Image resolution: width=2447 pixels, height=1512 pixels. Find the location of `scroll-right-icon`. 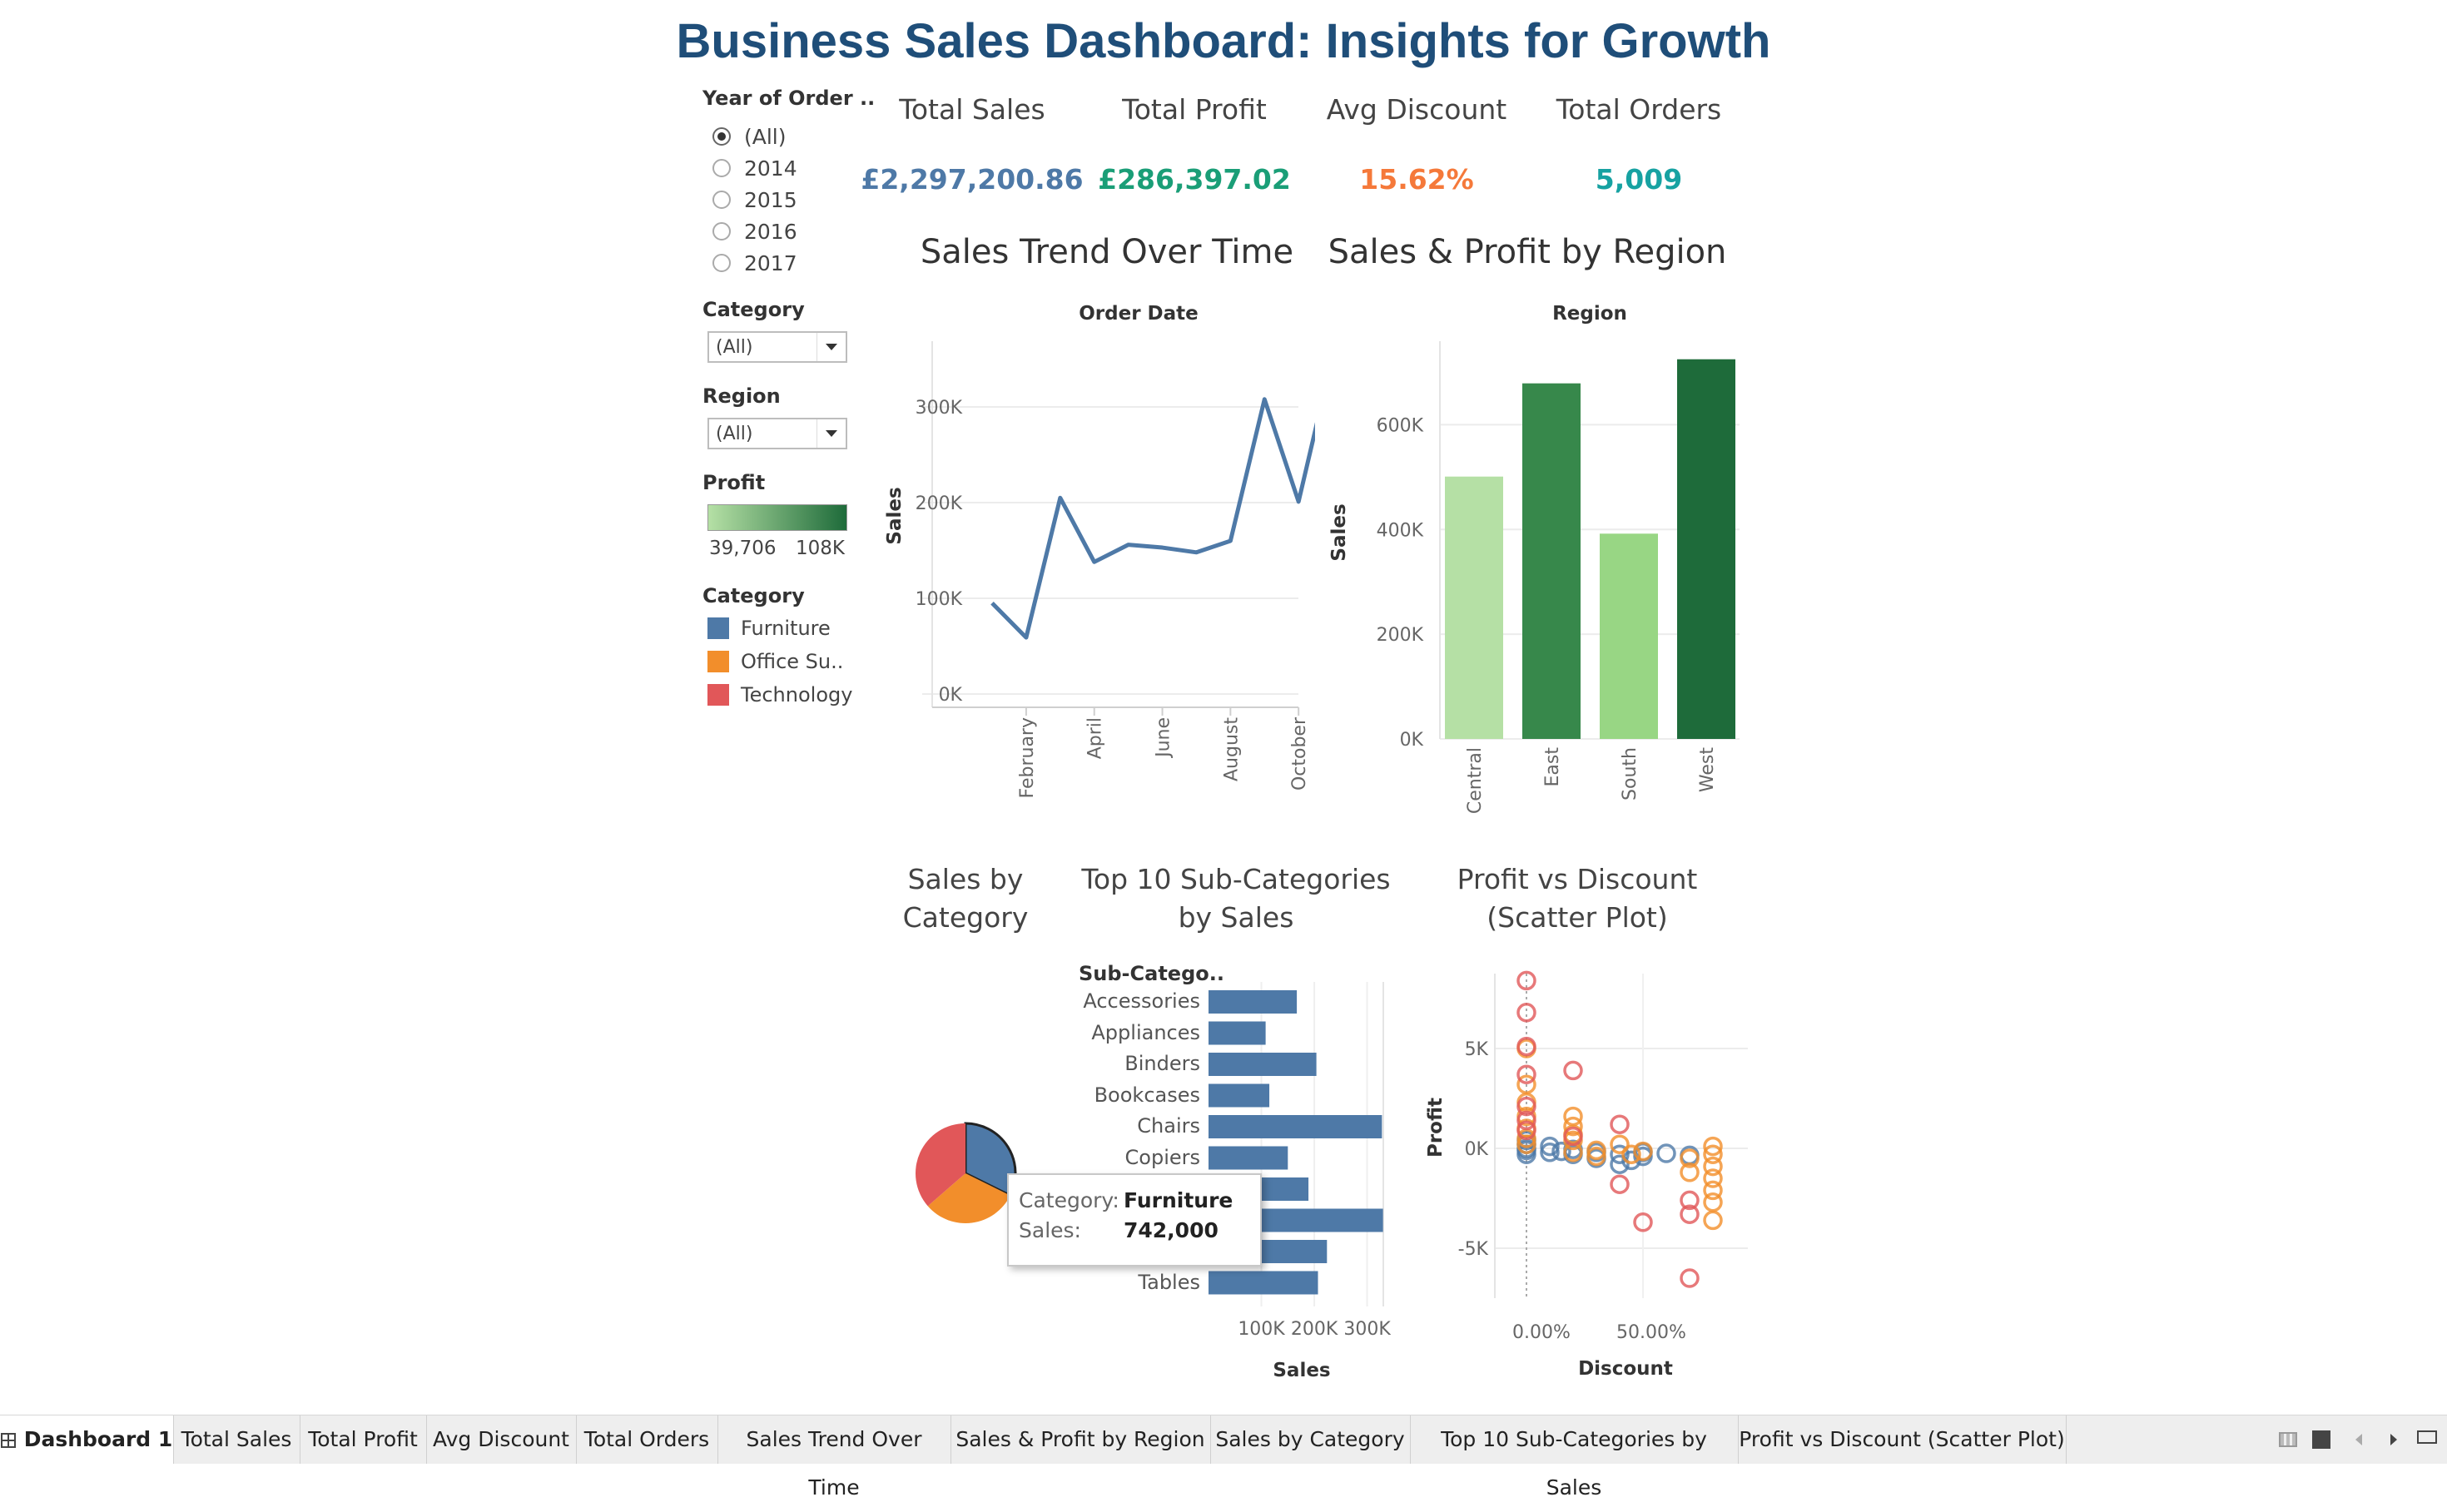

scroll-right-icon is located at coordinates (2393, 1439).